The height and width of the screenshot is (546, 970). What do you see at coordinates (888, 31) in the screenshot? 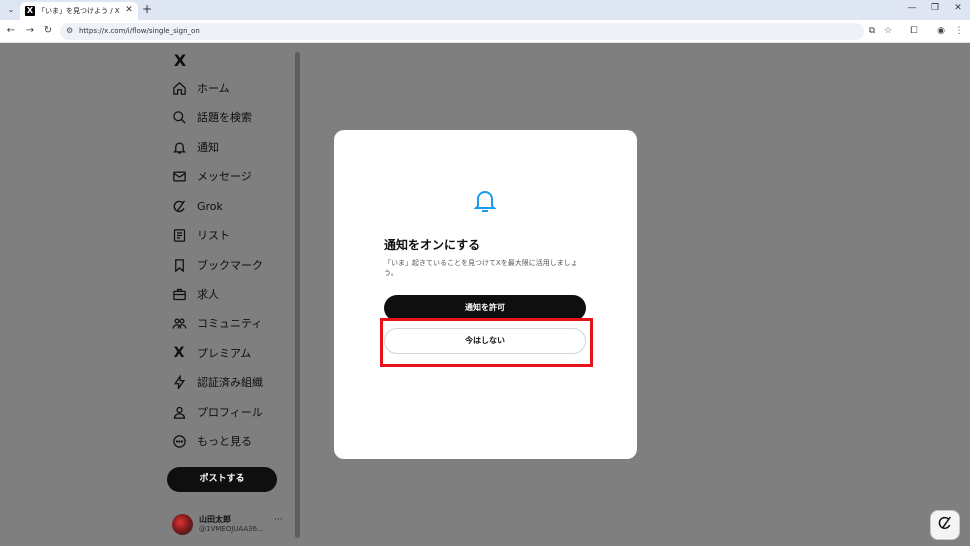
I see `star-icon: ☆` at bounding box center [888, 31].